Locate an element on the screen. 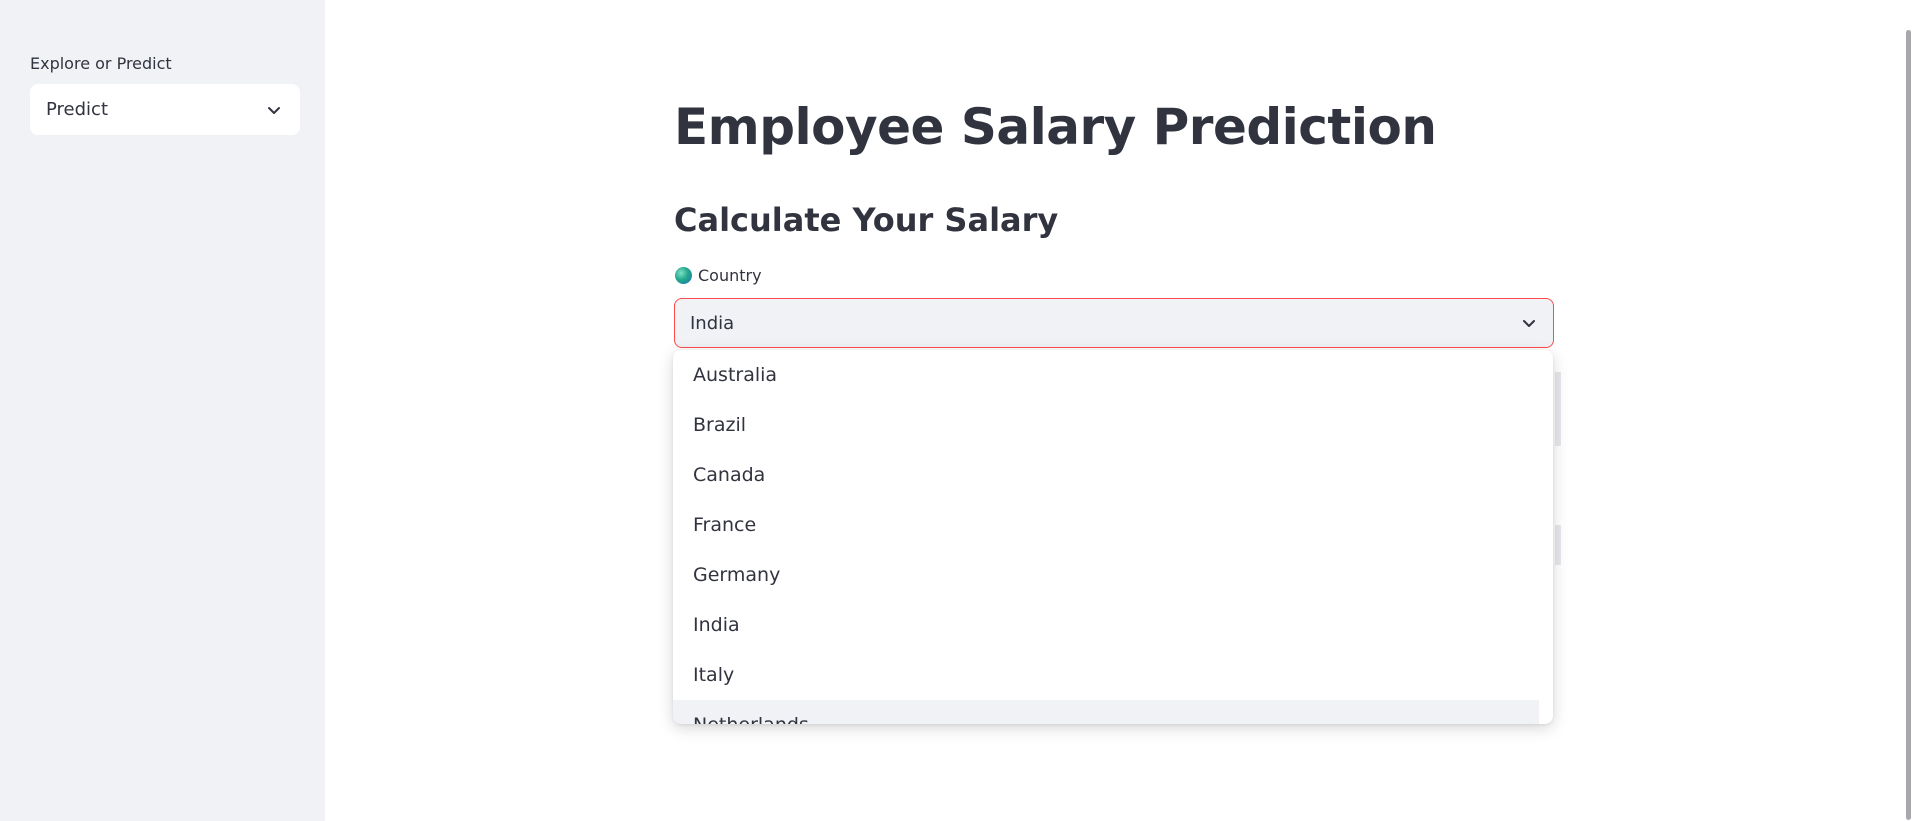 The width and height of the screenshot is (1913, 821). country-option: France is located at coordinates (1106, 525).